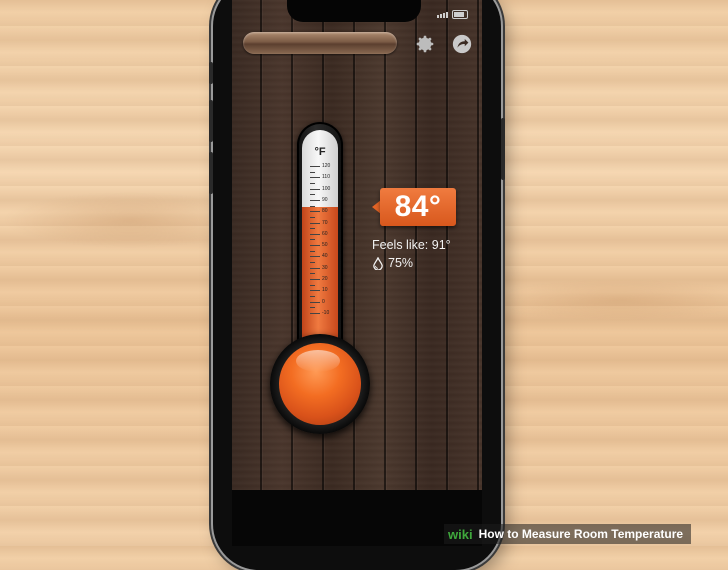 The image size is (728, 570). Describe the element at coordinates (325, 222) in the screenshot. I see `scale-label: 70` at that location.